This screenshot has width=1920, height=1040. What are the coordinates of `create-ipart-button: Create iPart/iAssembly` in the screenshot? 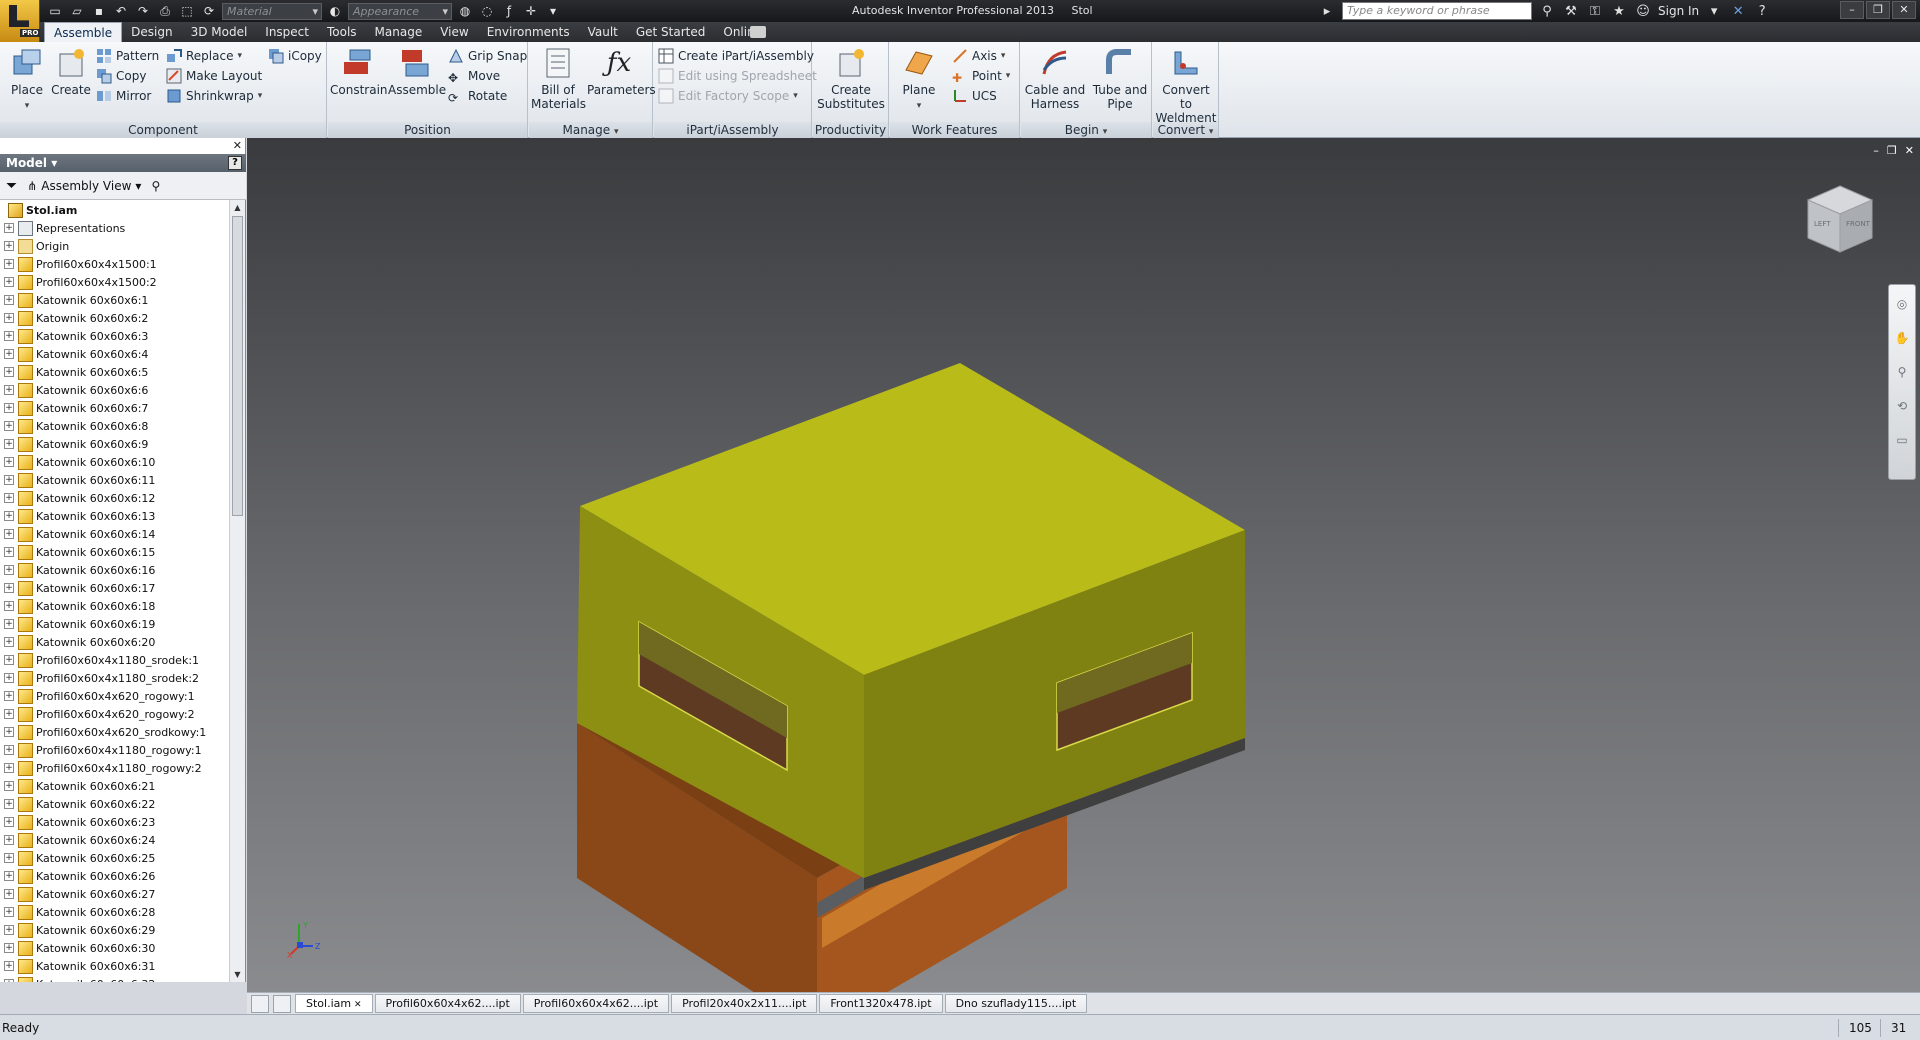 It's located at (736, 56).